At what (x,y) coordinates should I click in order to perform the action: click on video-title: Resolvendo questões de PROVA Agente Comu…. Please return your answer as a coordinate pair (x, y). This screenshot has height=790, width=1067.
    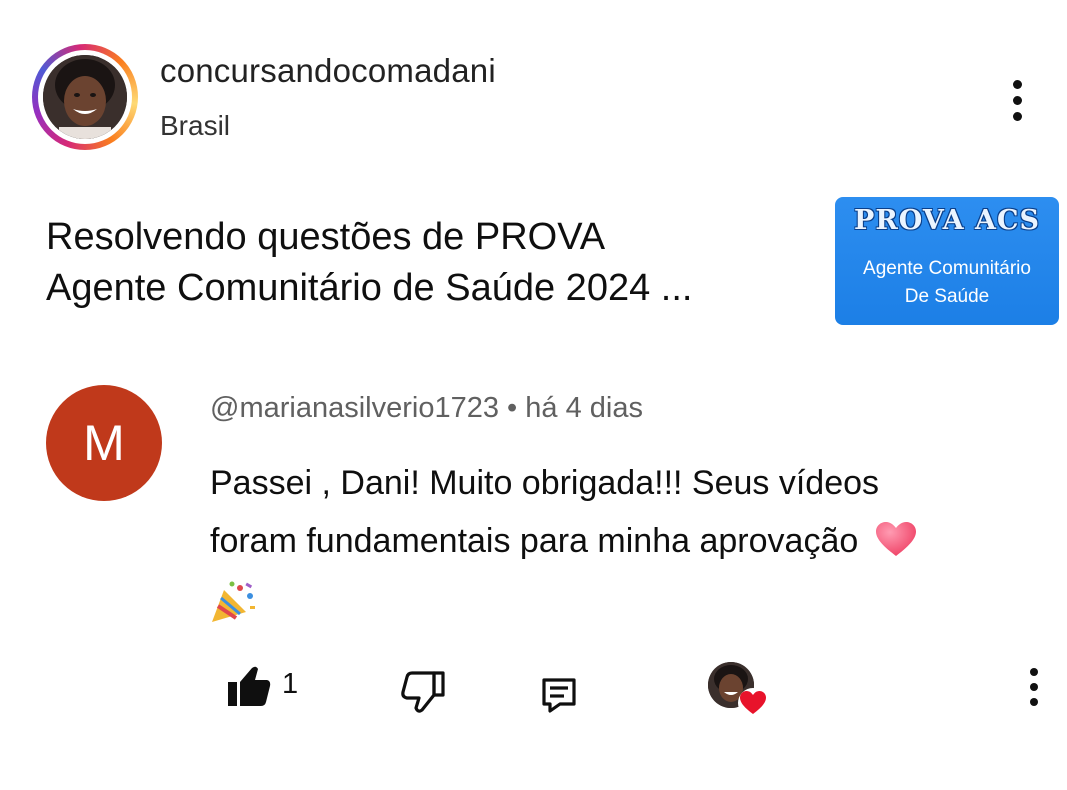
    Looking at the image, I should click on (431, 263).